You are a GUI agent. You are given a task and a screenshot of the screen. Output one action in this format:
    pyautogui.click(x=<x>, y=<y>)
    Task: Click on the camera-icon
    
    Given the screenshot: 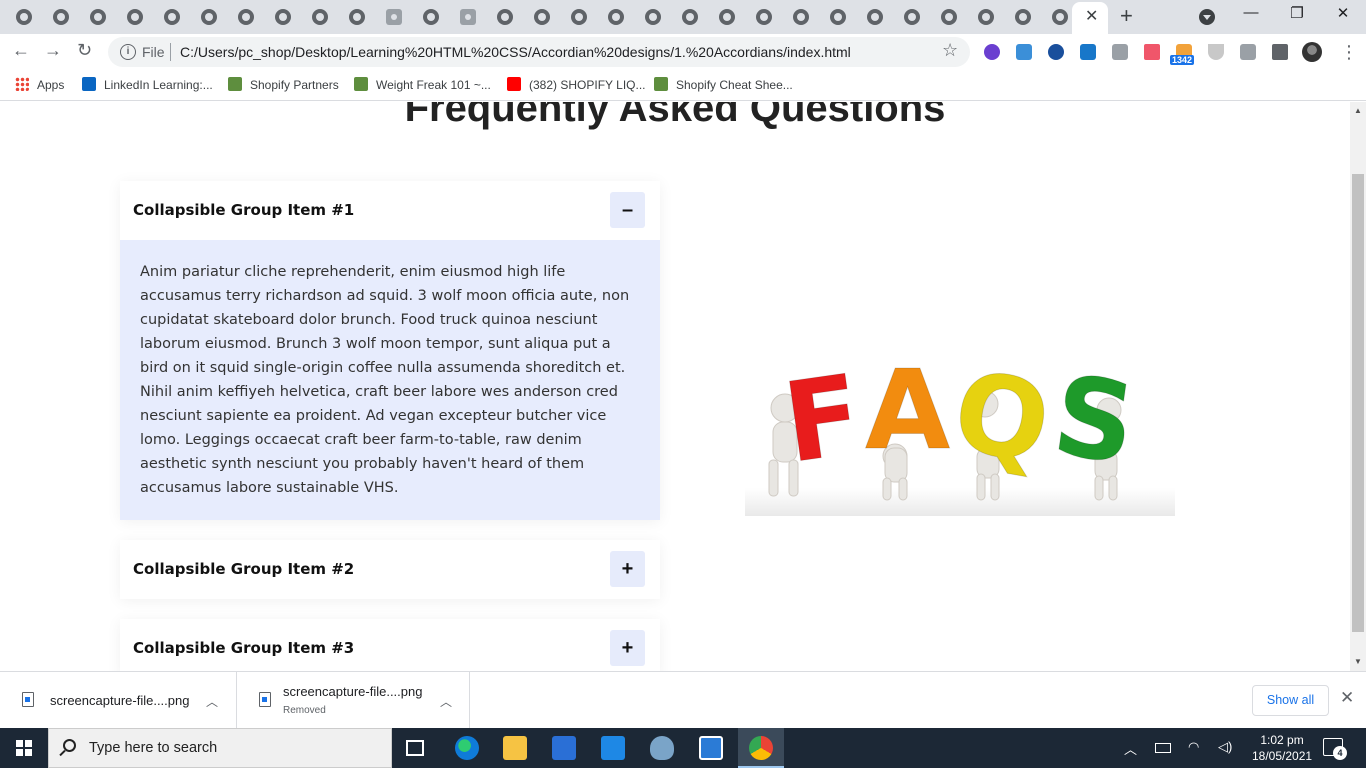 What is the action you would take?
    pyautogui.click(x=1248, y=52)
    